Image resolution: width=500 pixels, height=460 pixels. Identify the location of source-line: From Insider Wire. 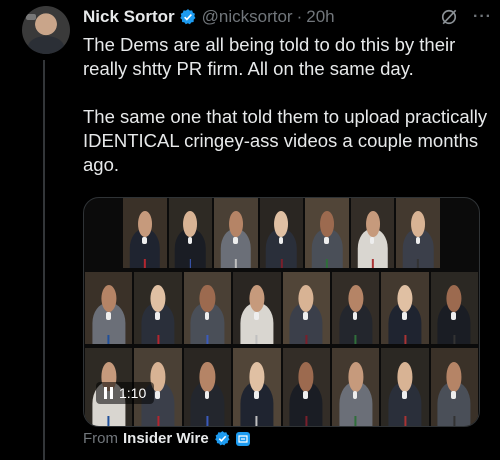
(166, 438).